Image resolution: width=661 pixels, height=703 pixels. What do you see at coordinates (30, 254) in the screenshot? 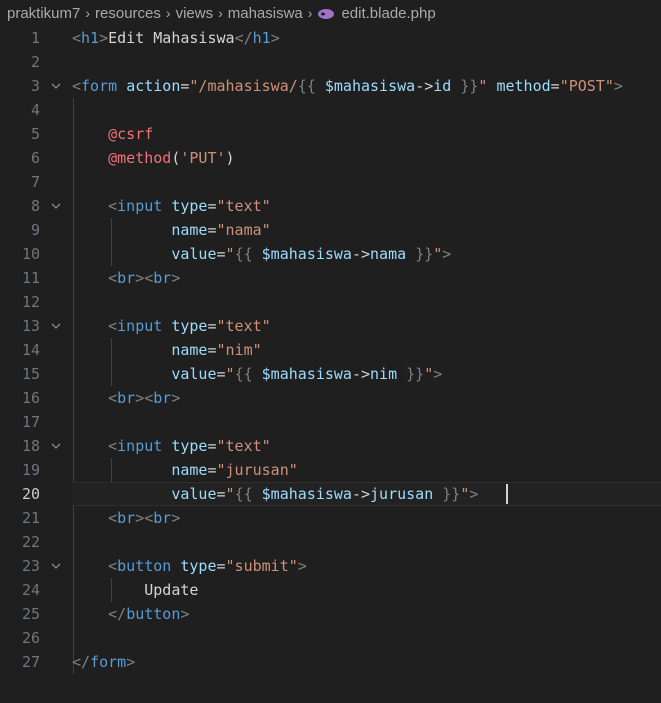
I see `line-number: 10` at bounding box center [30, 254].